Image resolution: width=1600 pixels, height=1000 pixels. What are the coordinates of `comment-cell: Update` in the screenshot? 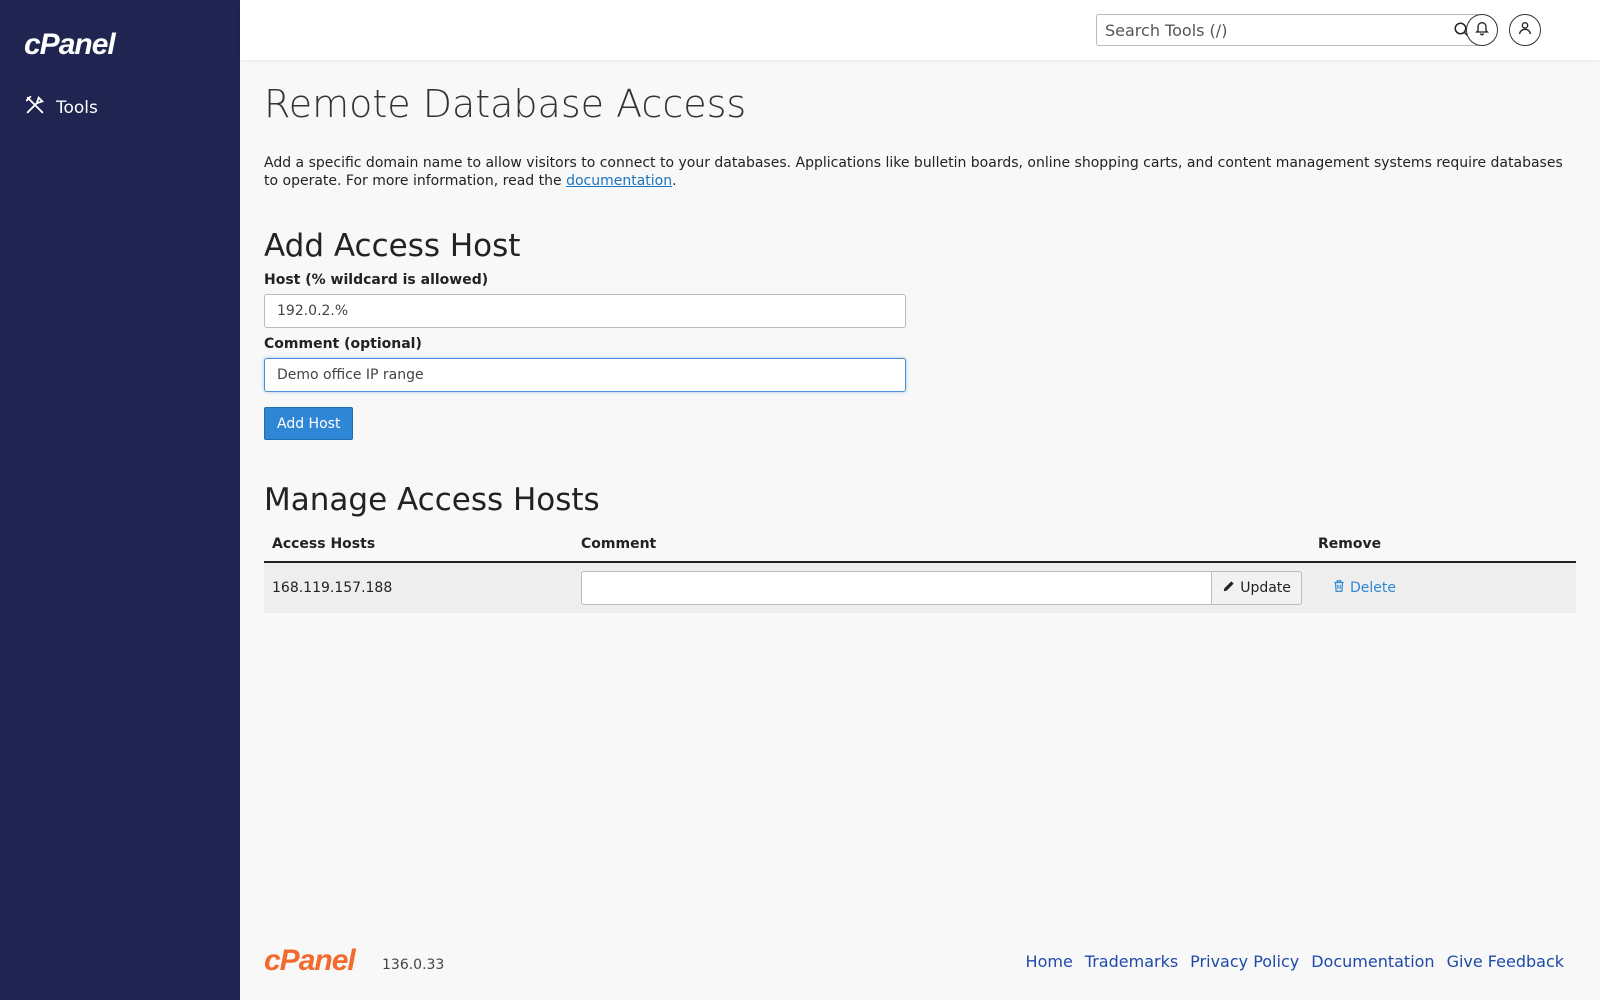 It's located at (941, 587).